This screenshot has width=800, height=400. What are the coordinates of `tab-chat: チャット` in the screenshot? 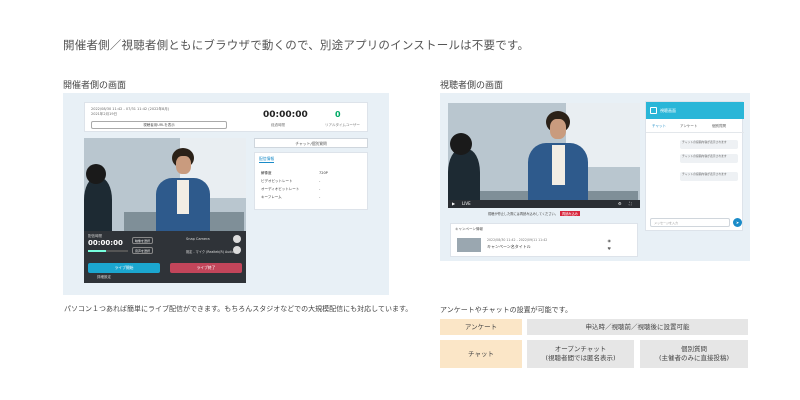 It's located at (659, 126).